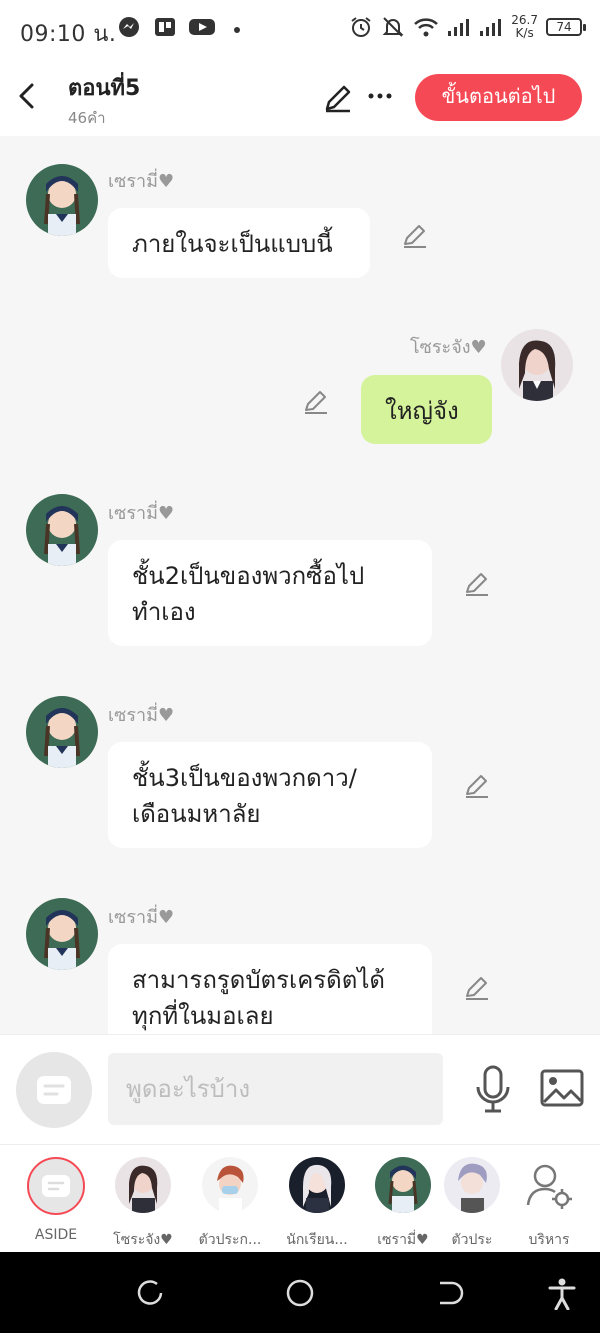 The image size is (600, 1333). What do you see at coordinates (150, 1293) in the screenshot?
I see `recent-apps-icon` at bounding box center [150, 1293].